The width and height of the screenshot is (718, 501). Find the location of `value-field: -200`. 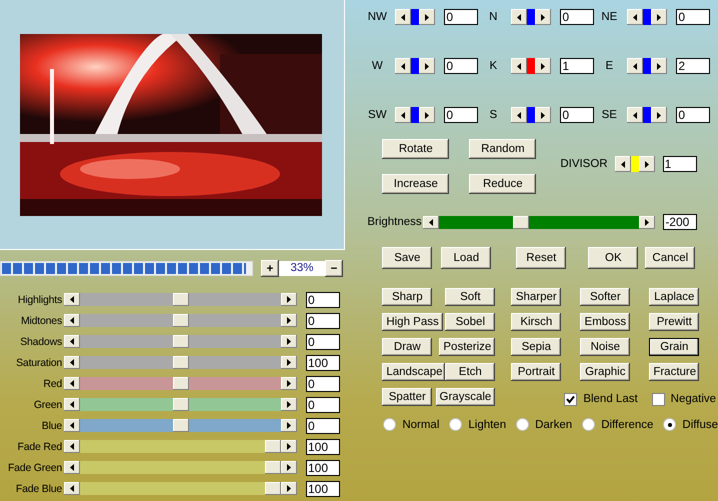

value-field: -200 is located at coordinates (680, 222).